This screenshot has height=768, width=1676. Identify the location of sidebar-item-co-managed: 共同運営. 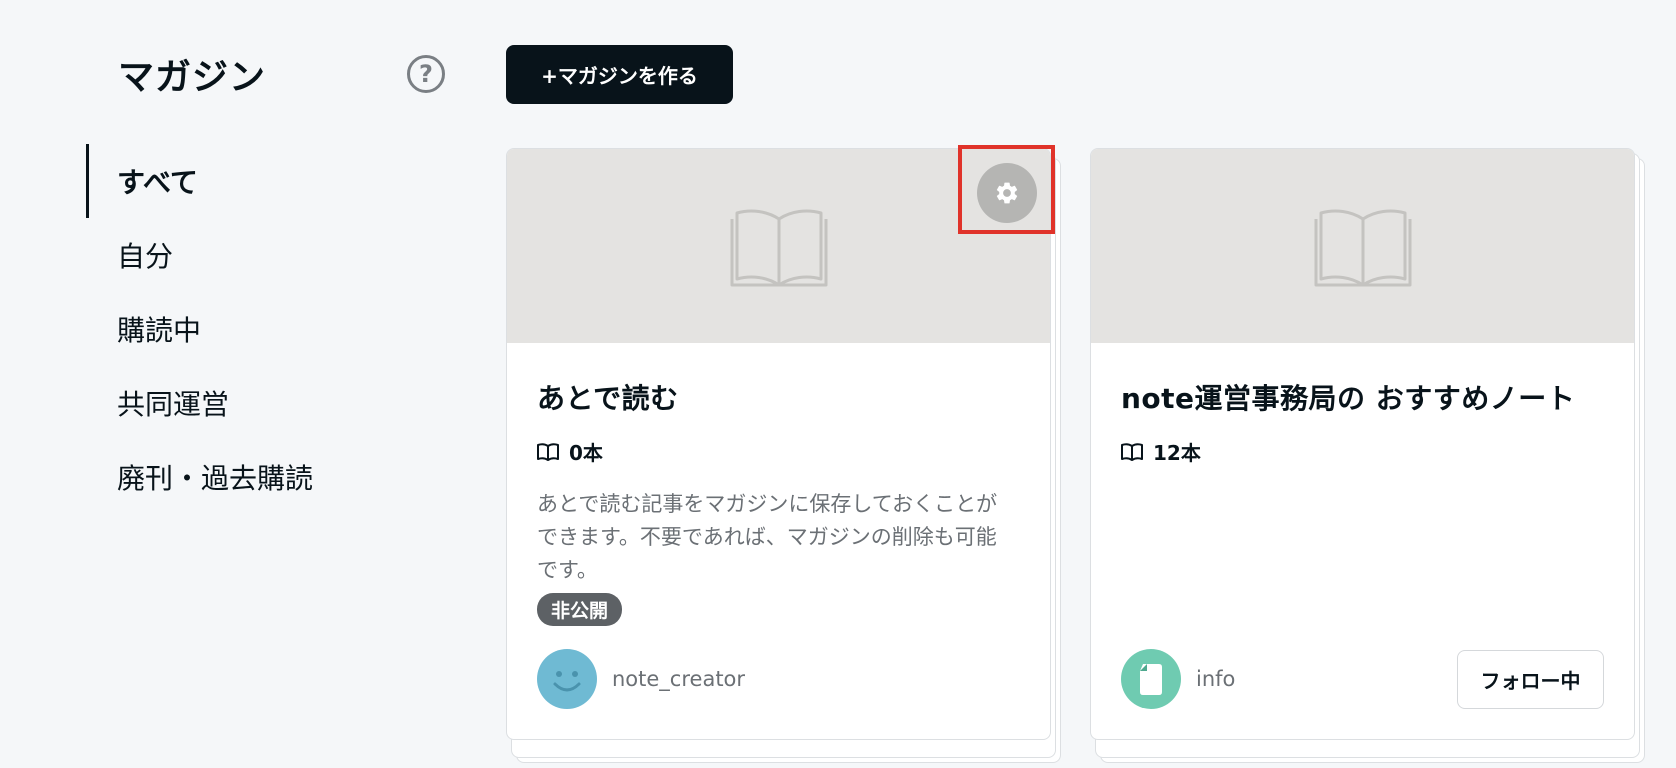
(199, 403).